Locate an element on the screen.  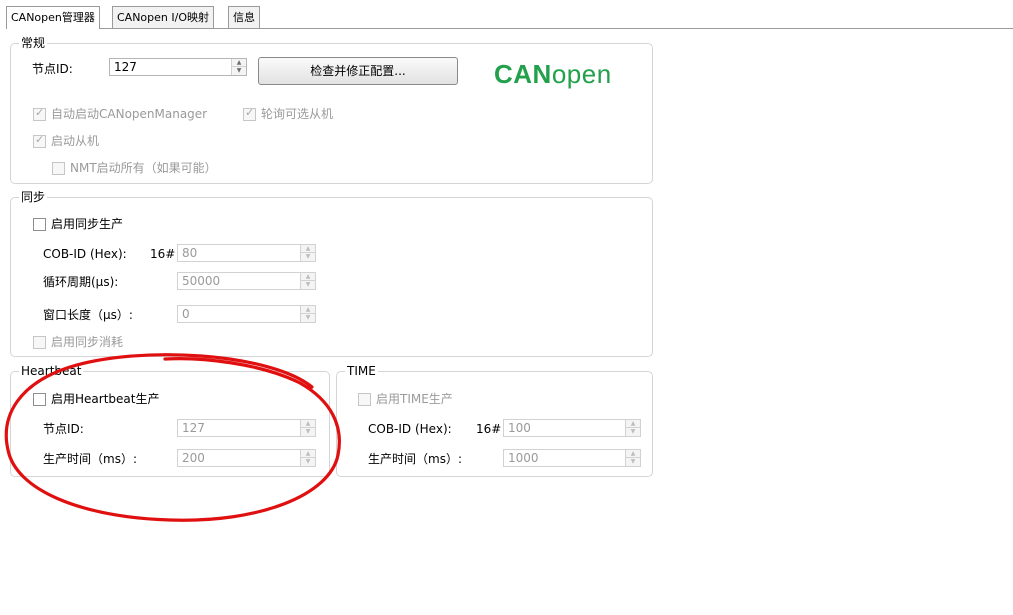
heartbeat-producer-time-value: 200 is located at coordinates (193, 458).